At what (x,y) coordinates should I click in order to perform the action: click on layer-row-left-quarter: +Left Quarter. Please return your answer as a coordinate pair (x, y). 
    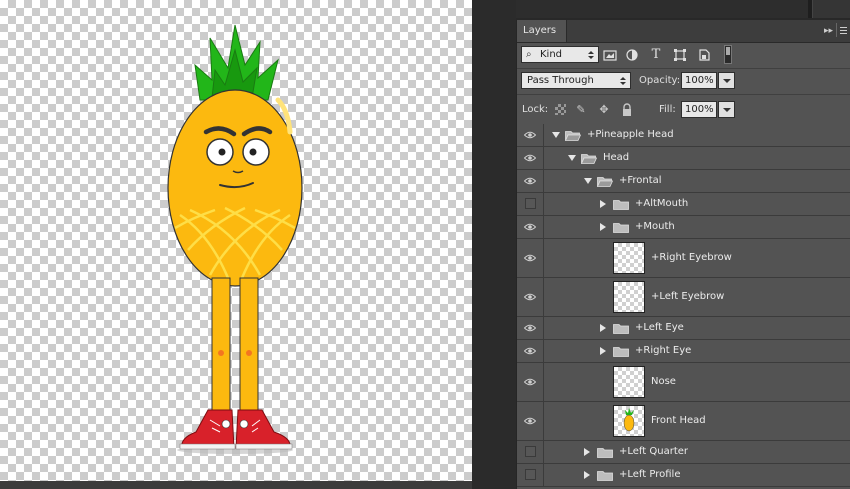
    Looking at the image, I should click on (683, 452).